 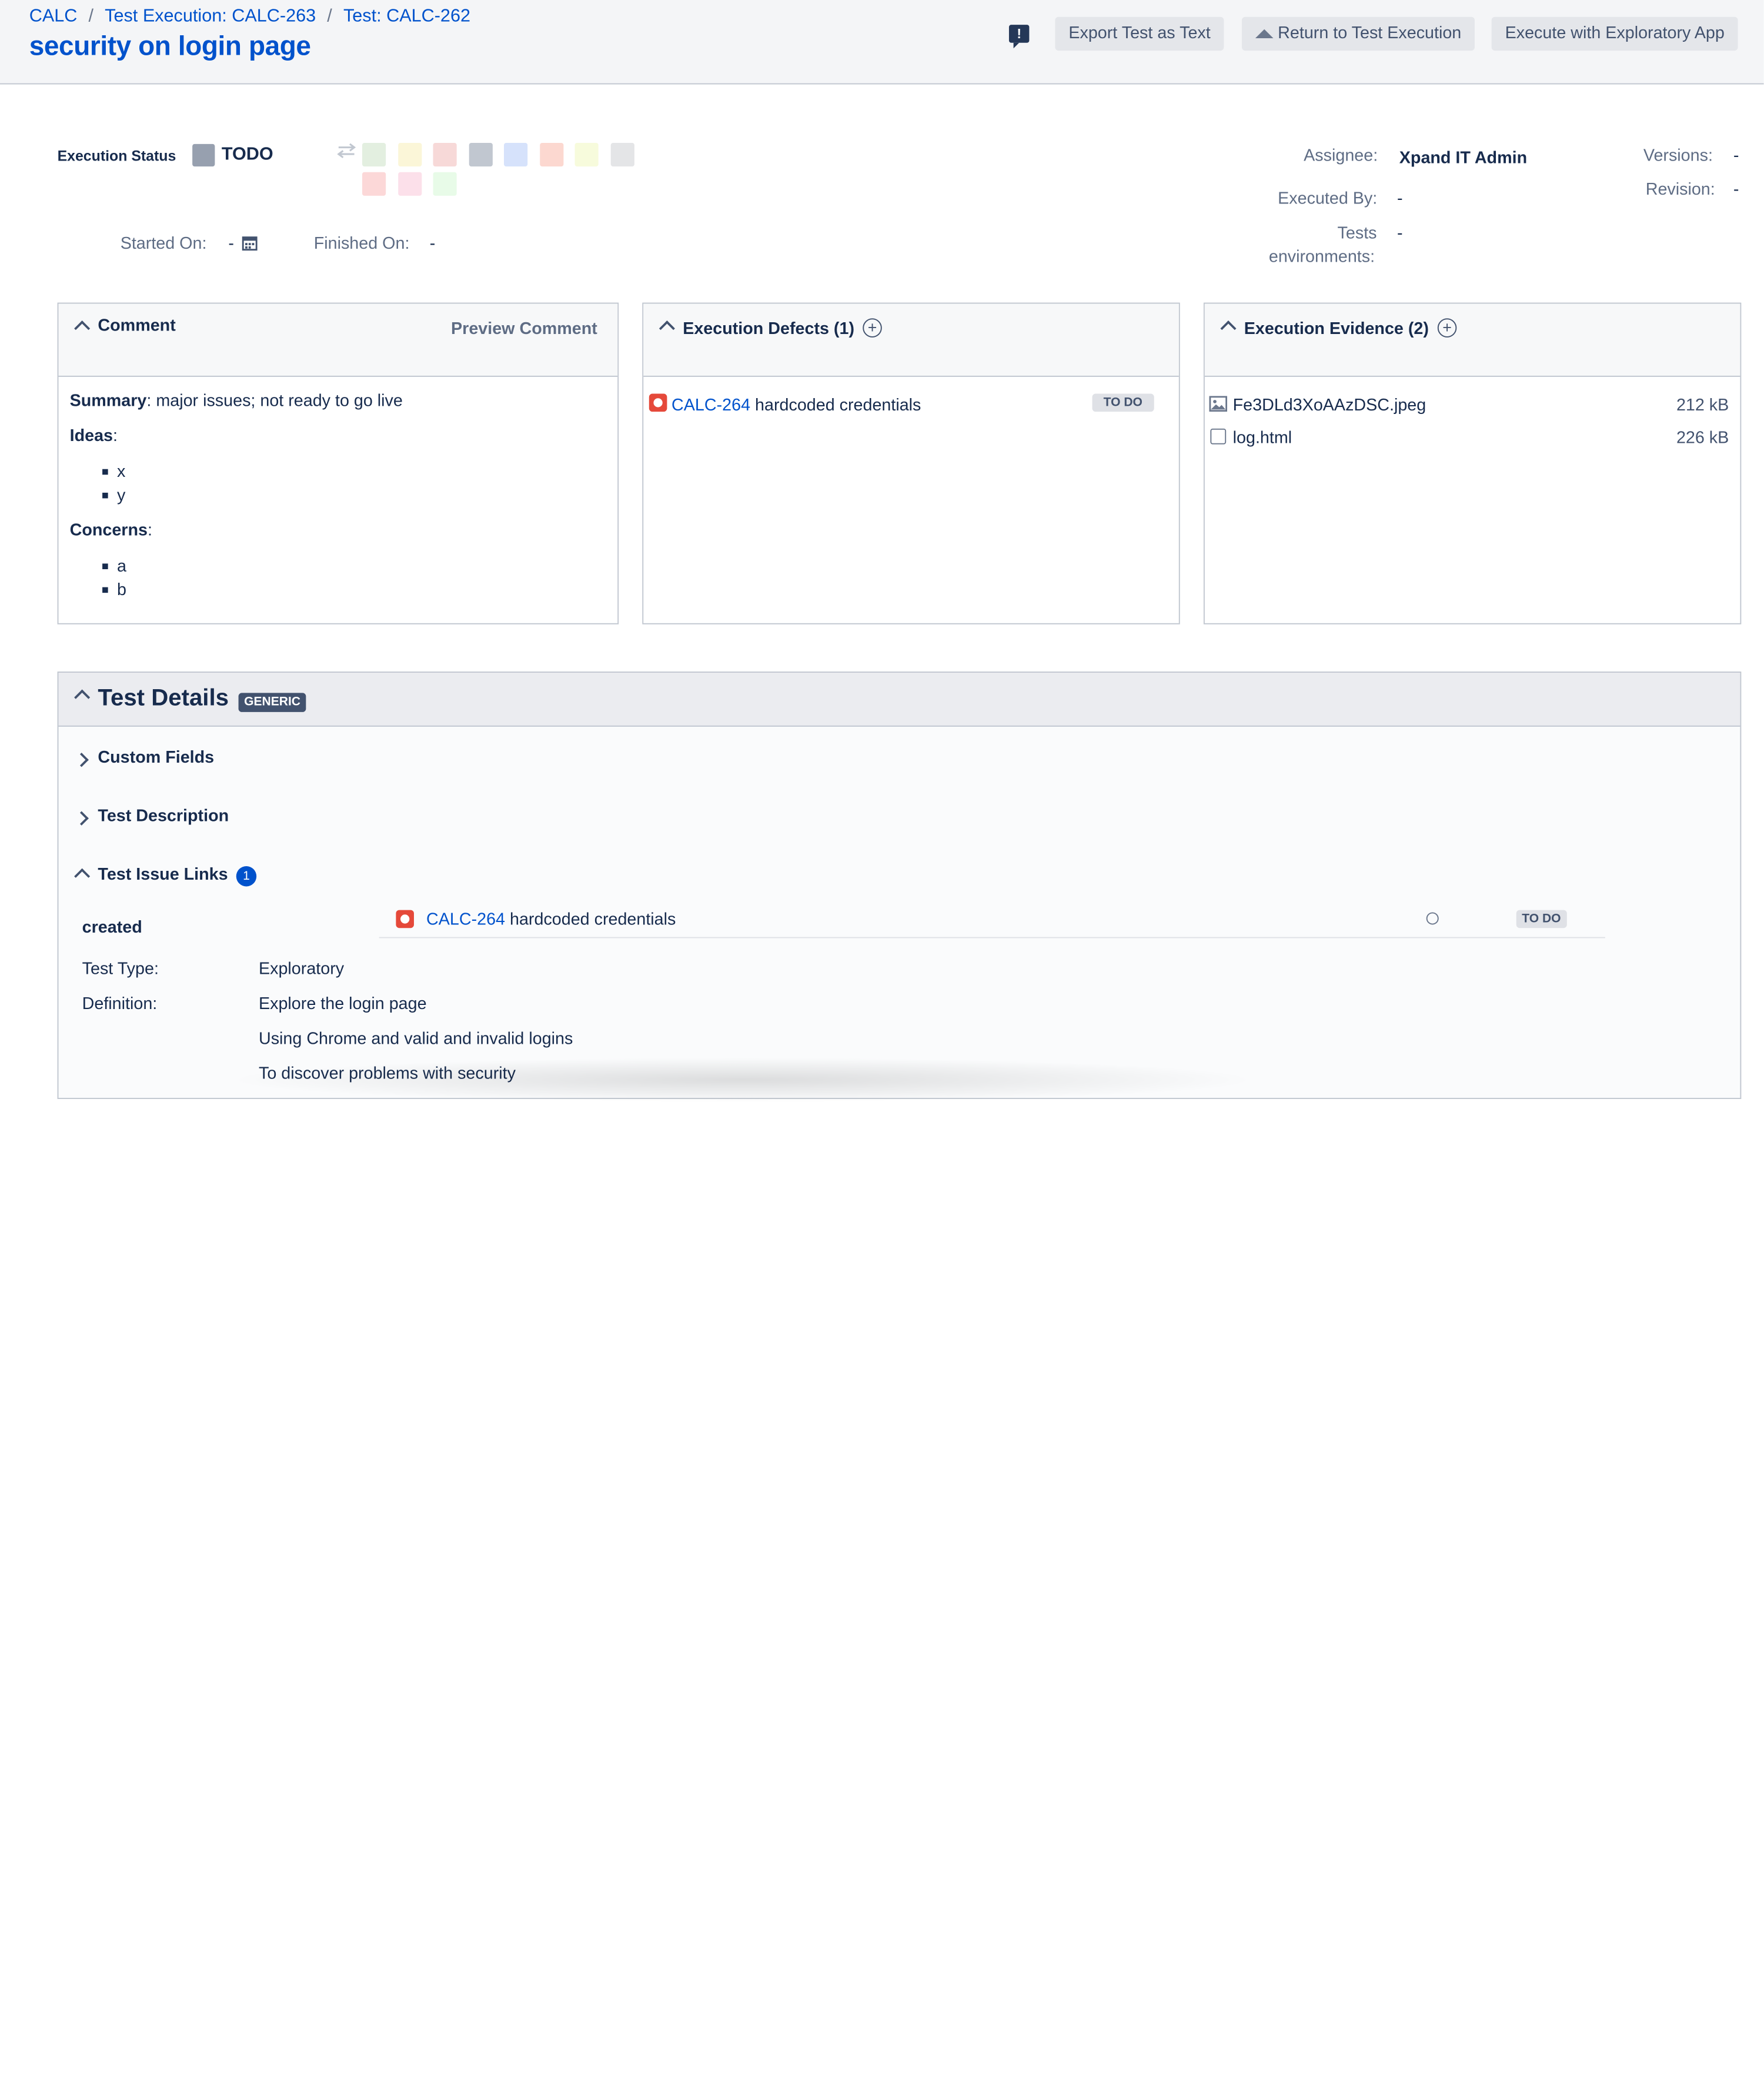 I want to click on evidence-file-link: log.html, so click(x=1262, y=439).